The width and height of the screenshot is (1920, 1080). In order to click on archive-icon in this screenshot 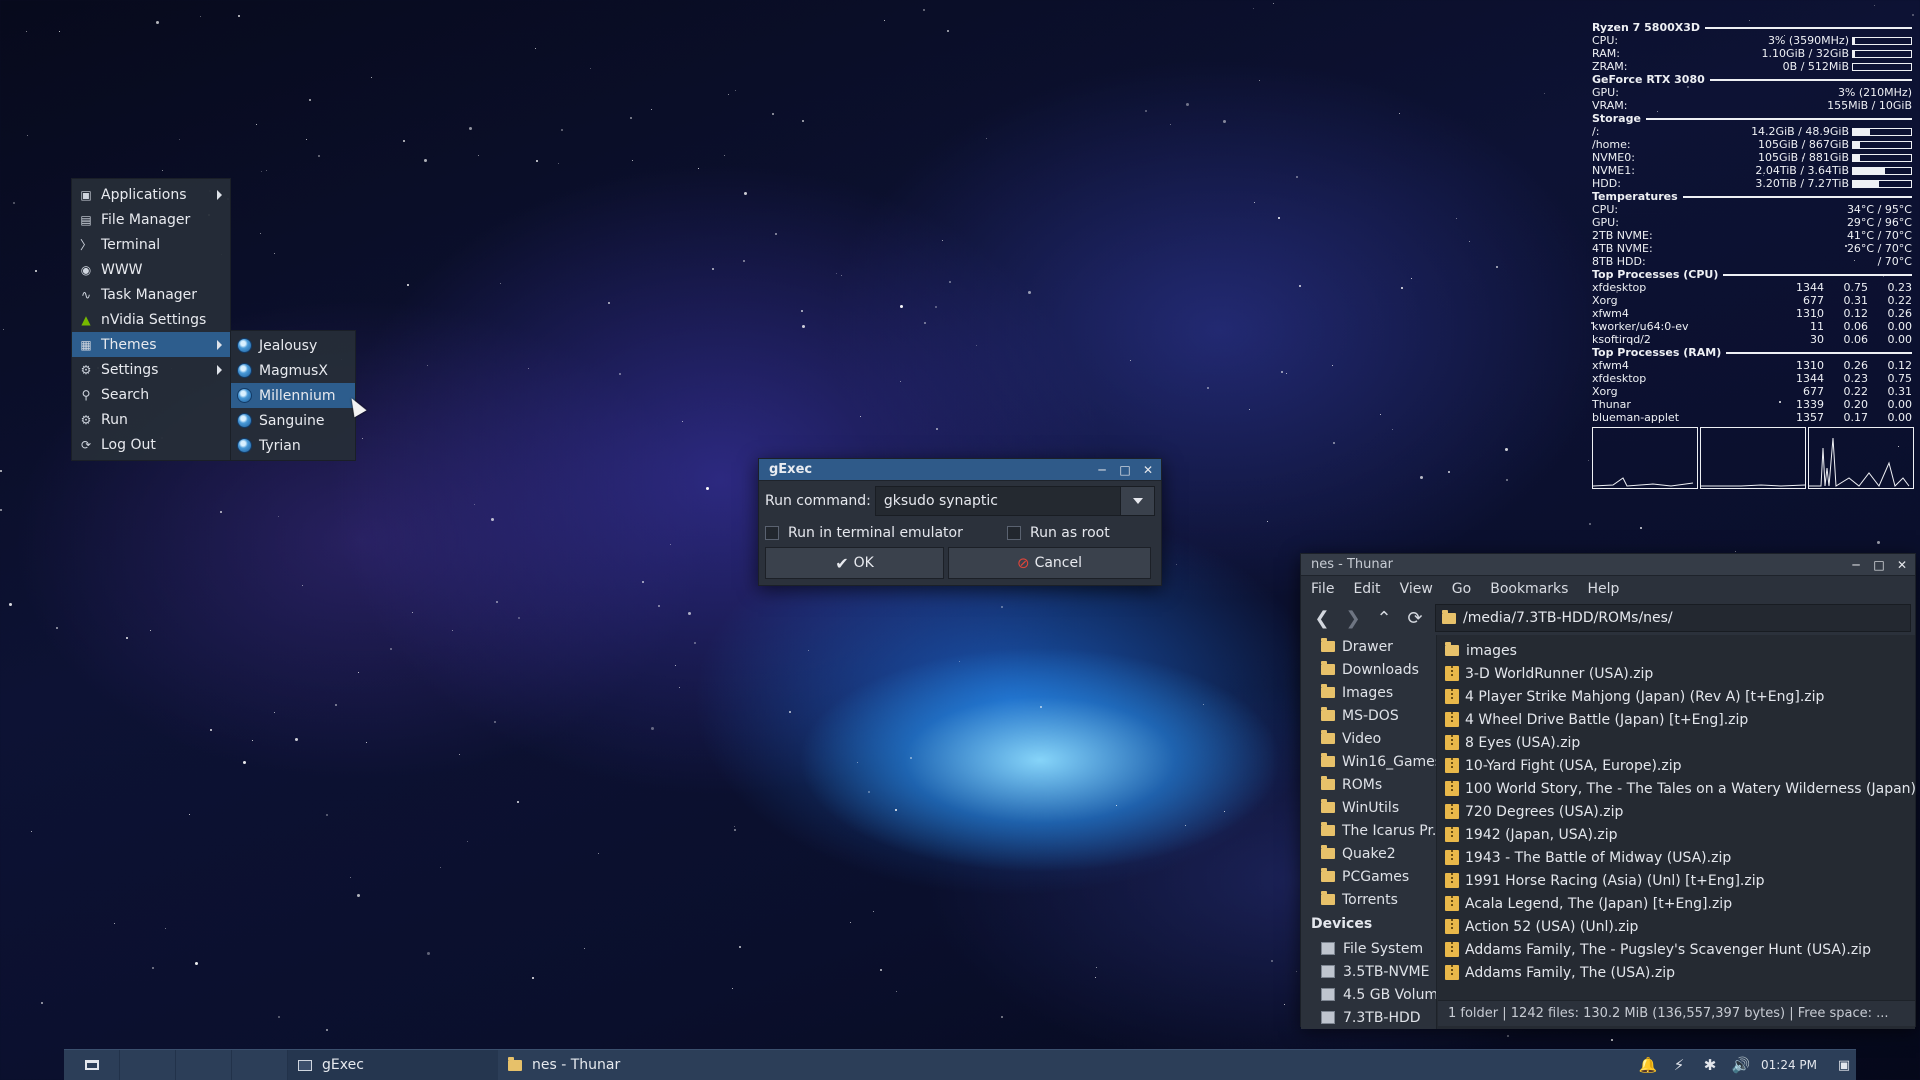, I will do `click(1452, 972)`.